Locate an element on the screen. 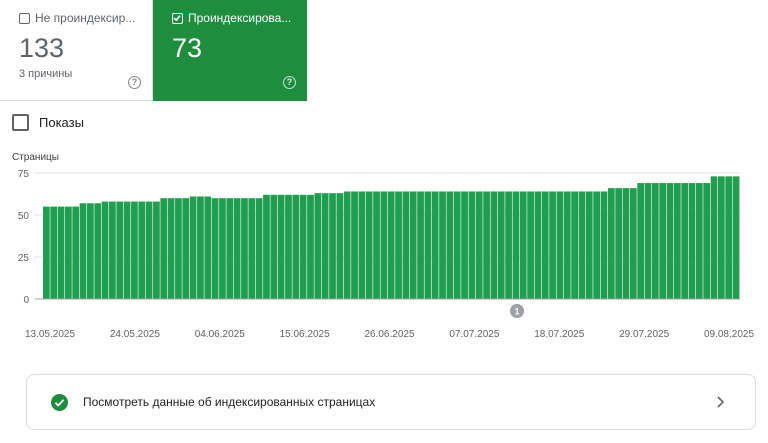  checkbox-checked-icon is located at coordinates (177, 18).